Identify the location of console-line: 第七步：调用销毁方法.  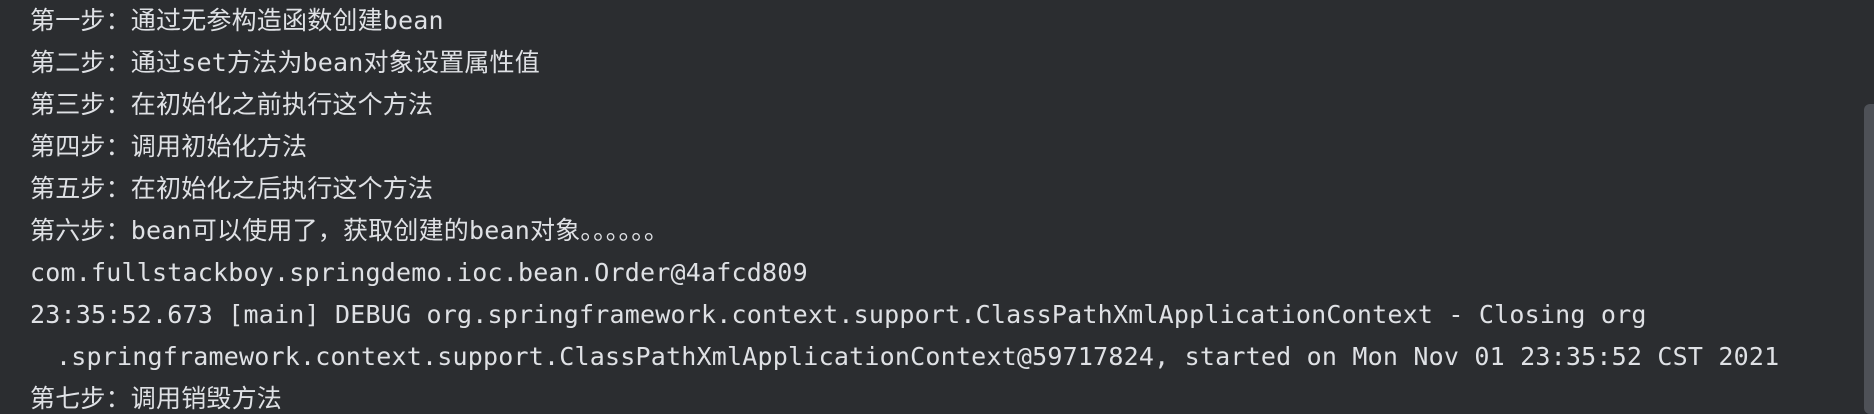
(156, 398).